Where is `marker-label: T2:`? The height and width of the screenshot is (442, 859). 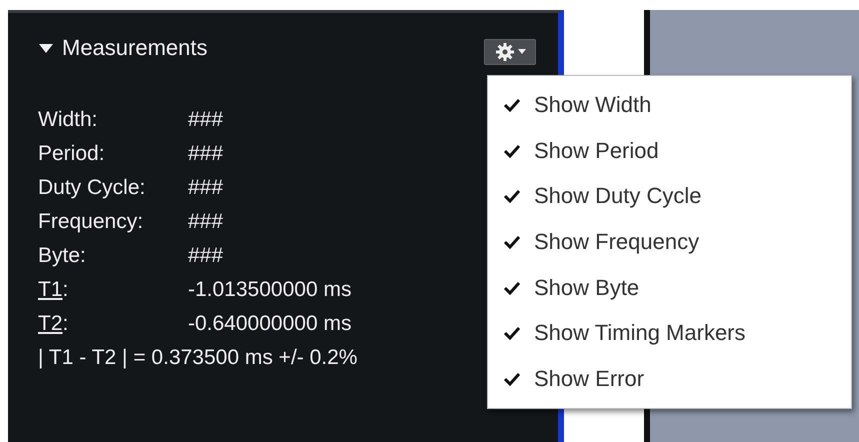 marker-label: T2: is located at coordinates (113, 324).